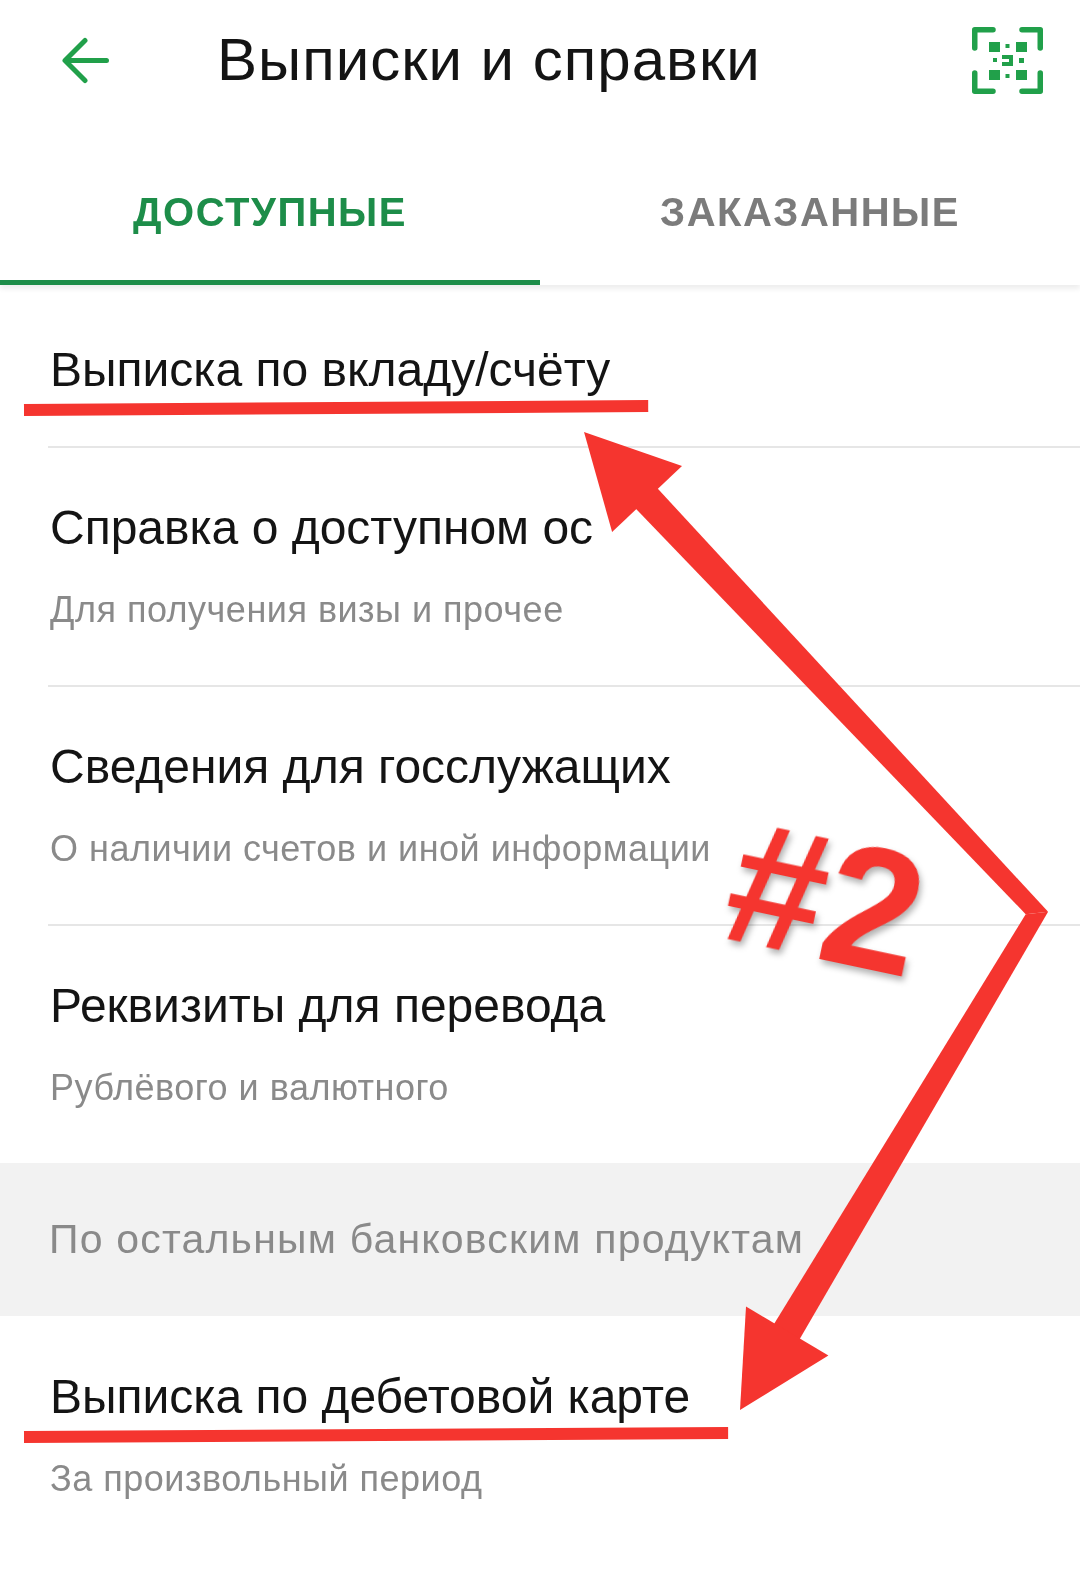  Describe the element at coordinates (322, 528) in the screenshot. I see `item-title: Справка о доступном ос` at that location.